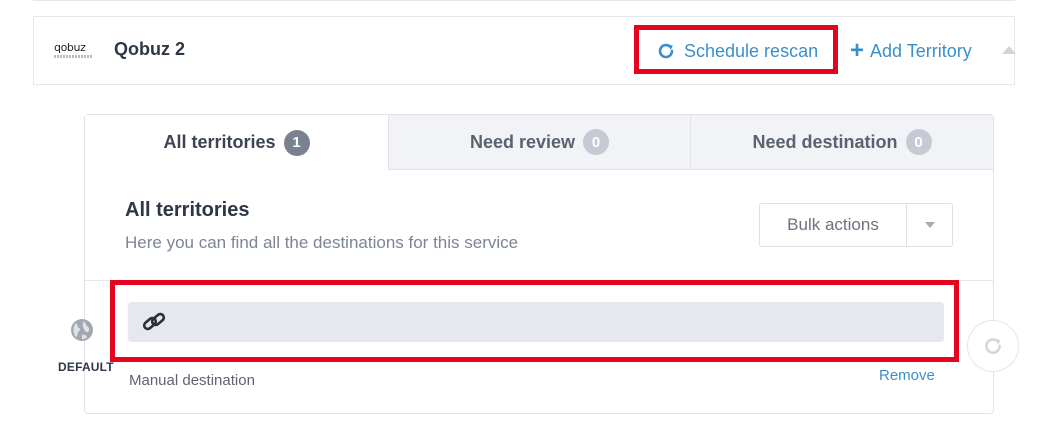  Describe the element at coordinates (833, 225) in the screenshot. I see `bulk-actions-label: Bulk actions` at that location.